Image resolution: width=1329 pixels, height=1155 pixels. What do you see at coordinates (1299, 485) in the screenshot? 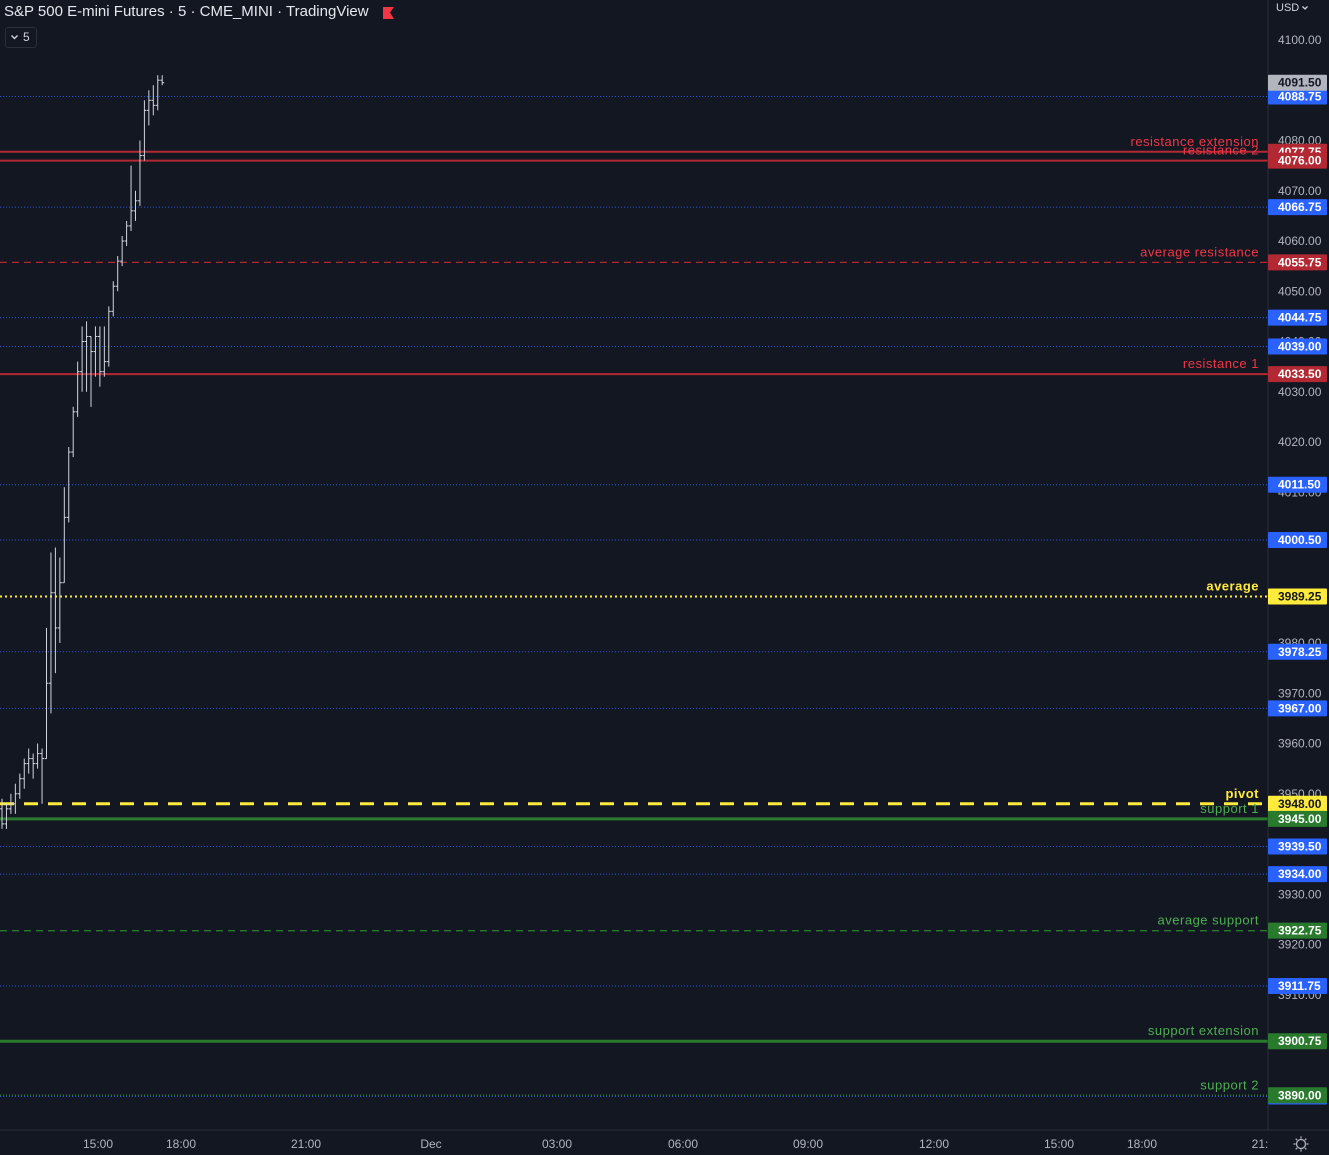
I see `blue-level-tag: 4011.50` at bounding box center [1299, 485].